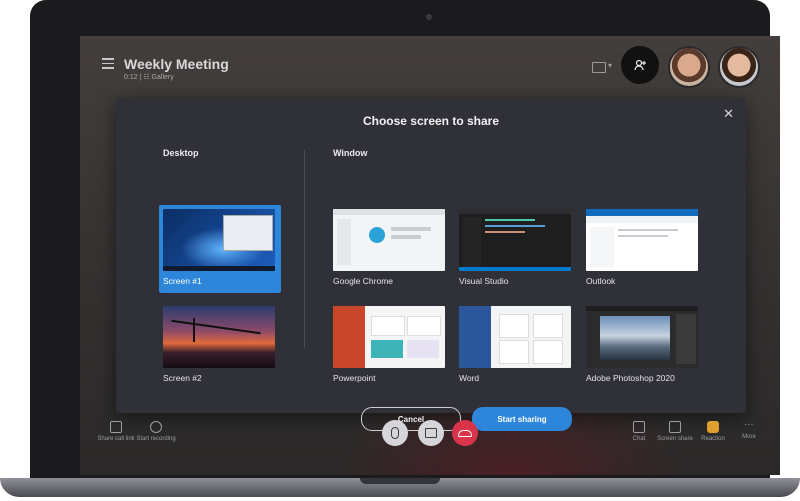  Describe the element at coordinates (469, 378) in the screenshot. I see `tile-label: Word` at that location.